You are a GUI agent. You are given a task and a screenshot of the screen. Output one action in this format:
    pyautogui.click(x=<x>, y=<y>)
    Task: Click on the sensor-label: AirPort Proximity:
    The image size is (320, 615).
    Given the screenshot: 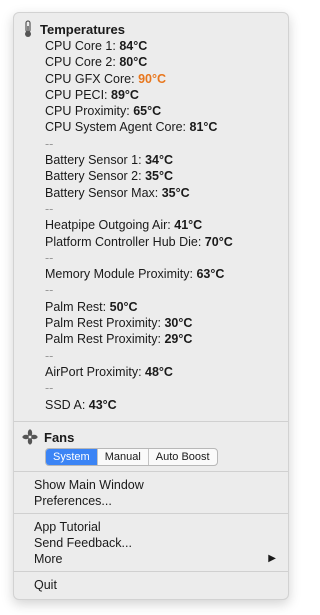 What is the action you would take?
    pyautogui.click(x=93, y=371)
    